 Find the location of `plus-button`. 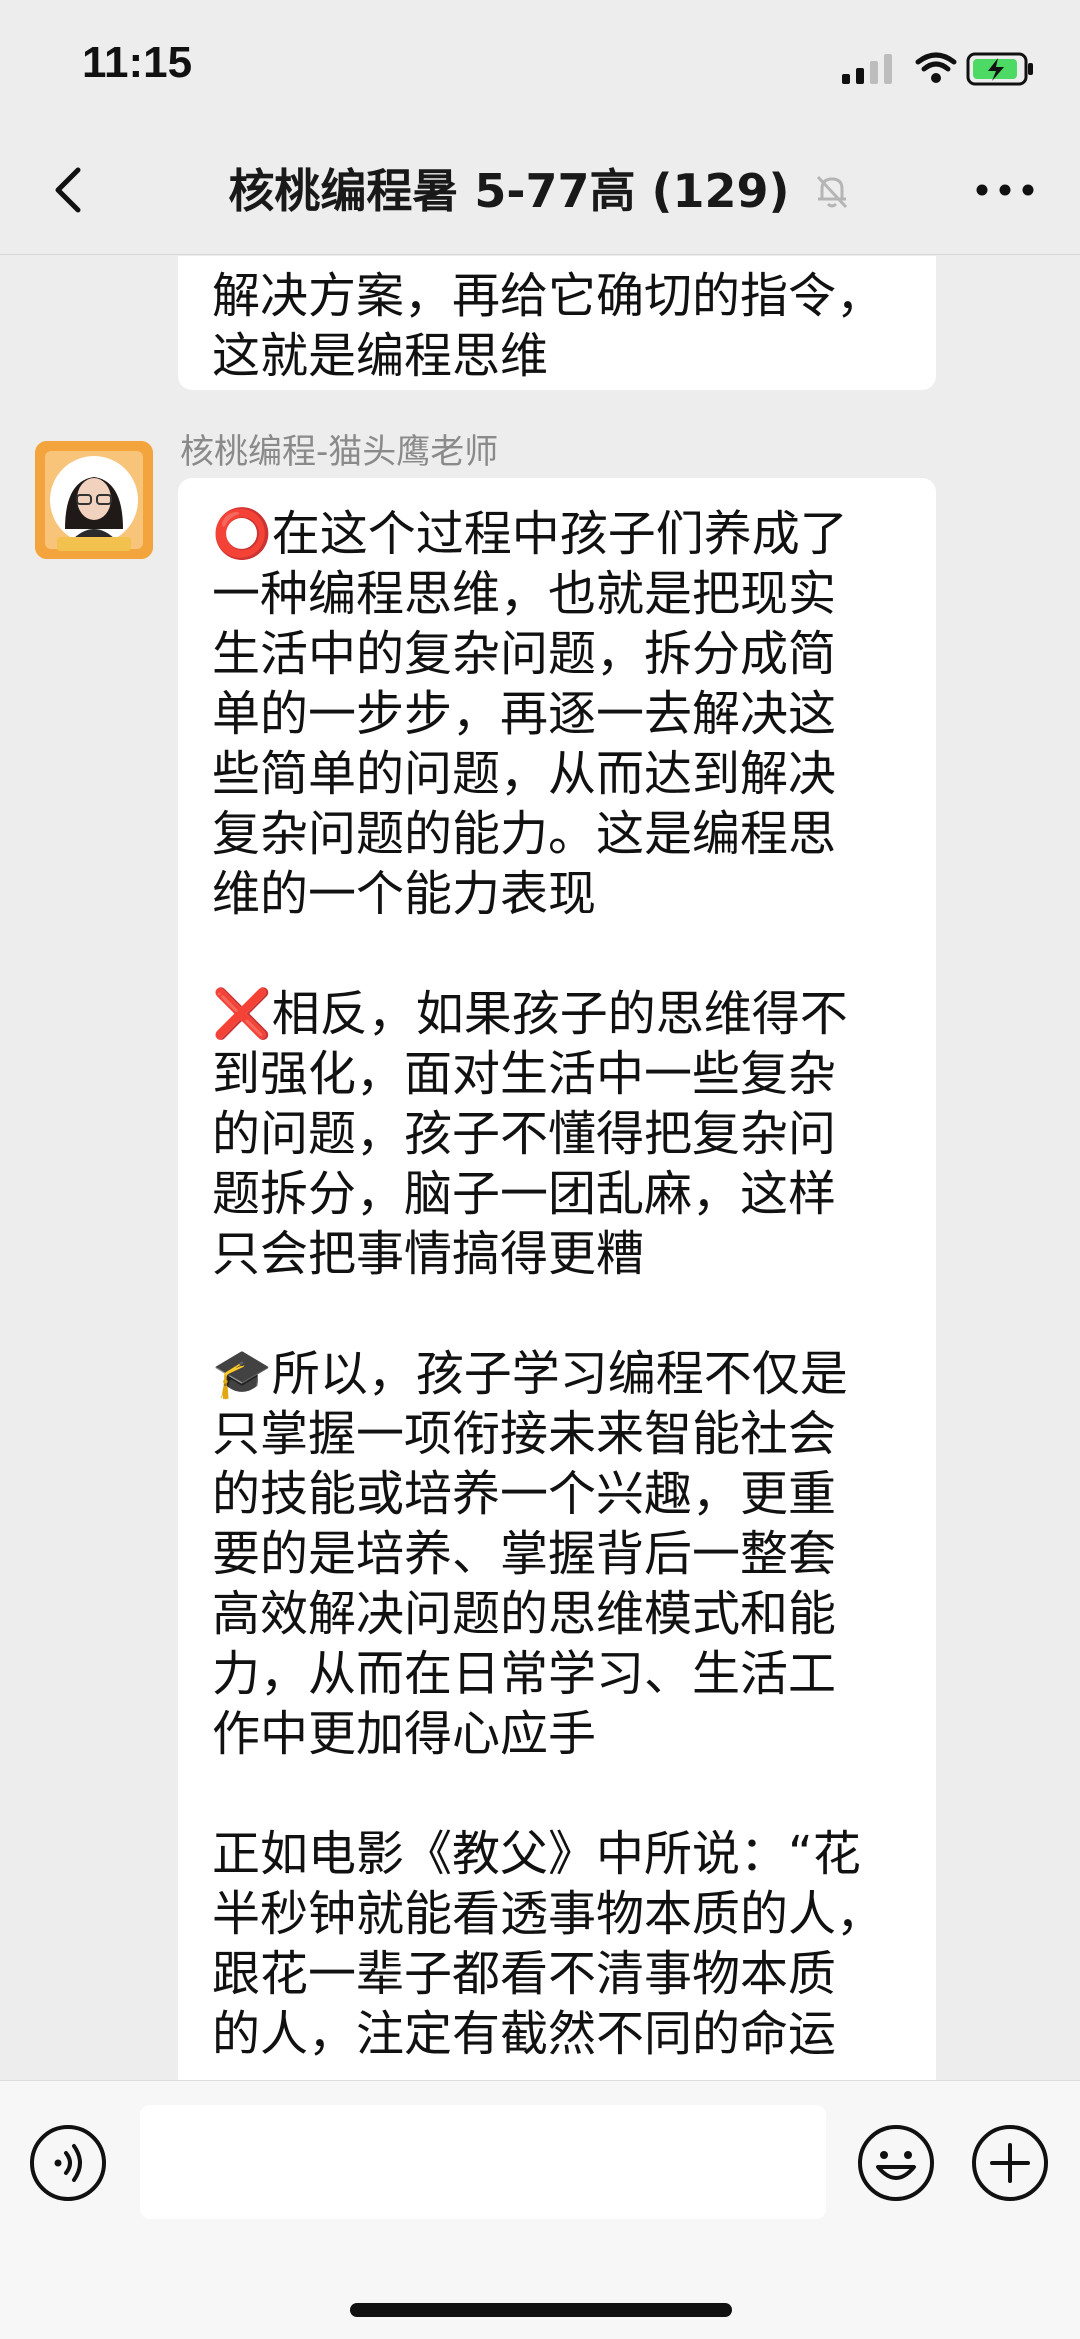

plus-button is located at coordinates (1010, 2163).